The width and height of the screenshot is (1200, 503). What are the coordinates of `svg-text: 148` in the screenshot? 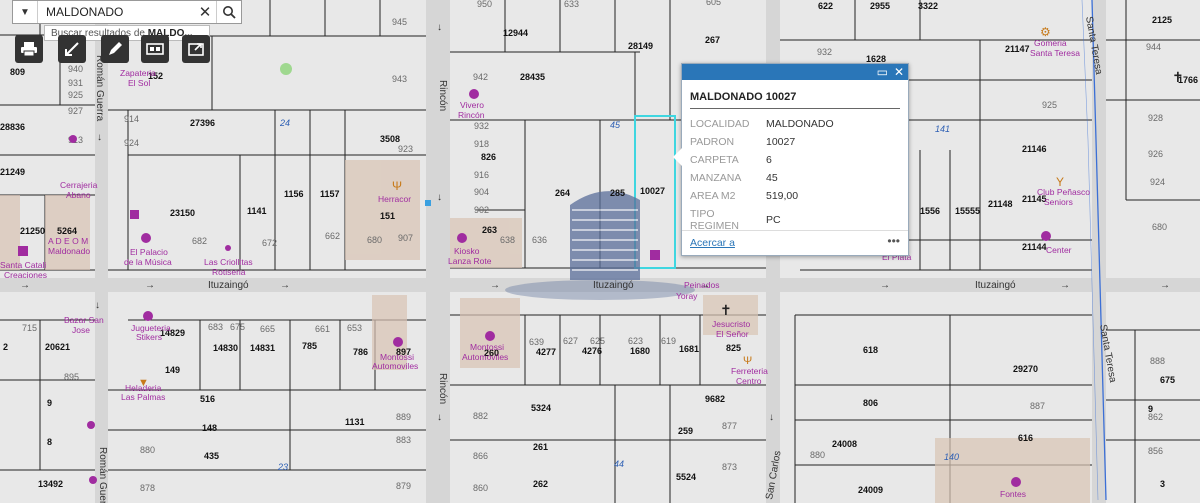 It's located at (209, 428).